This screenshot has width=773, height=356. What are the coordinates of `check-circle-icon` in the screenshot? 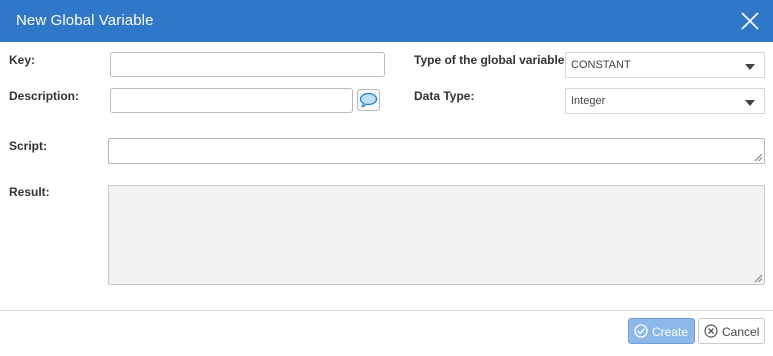 It's located at (641, 331).